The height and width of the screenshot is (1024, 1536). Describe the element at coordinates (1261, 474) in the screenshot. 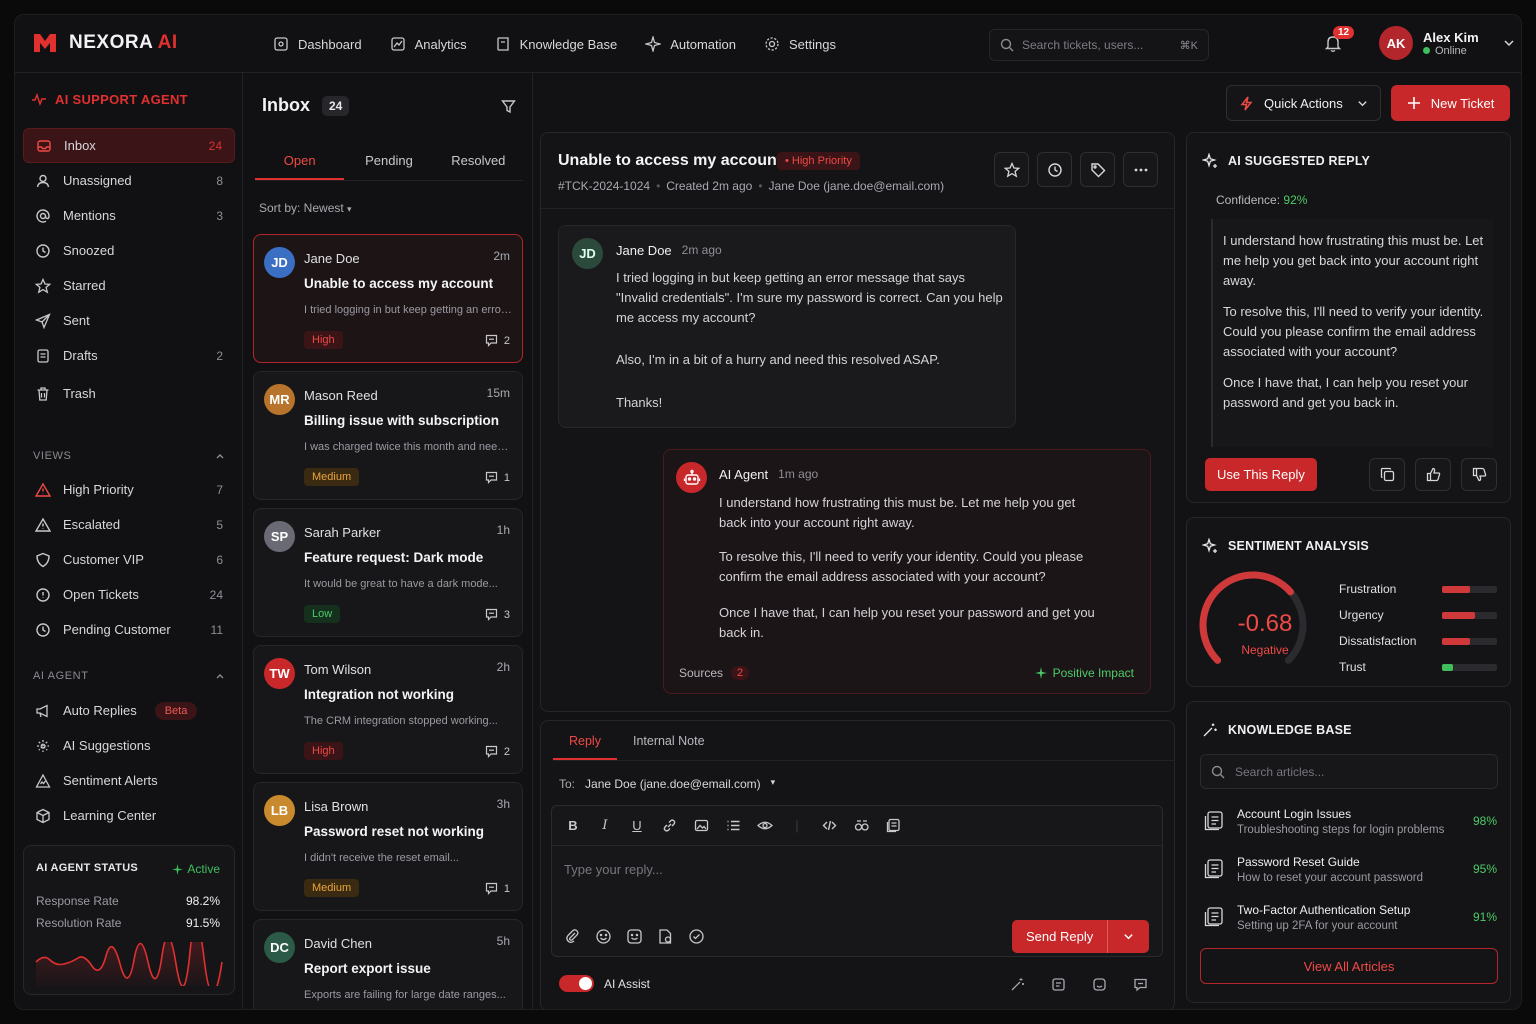

I see `use-this-reply-button: Use This Reply` at that location.